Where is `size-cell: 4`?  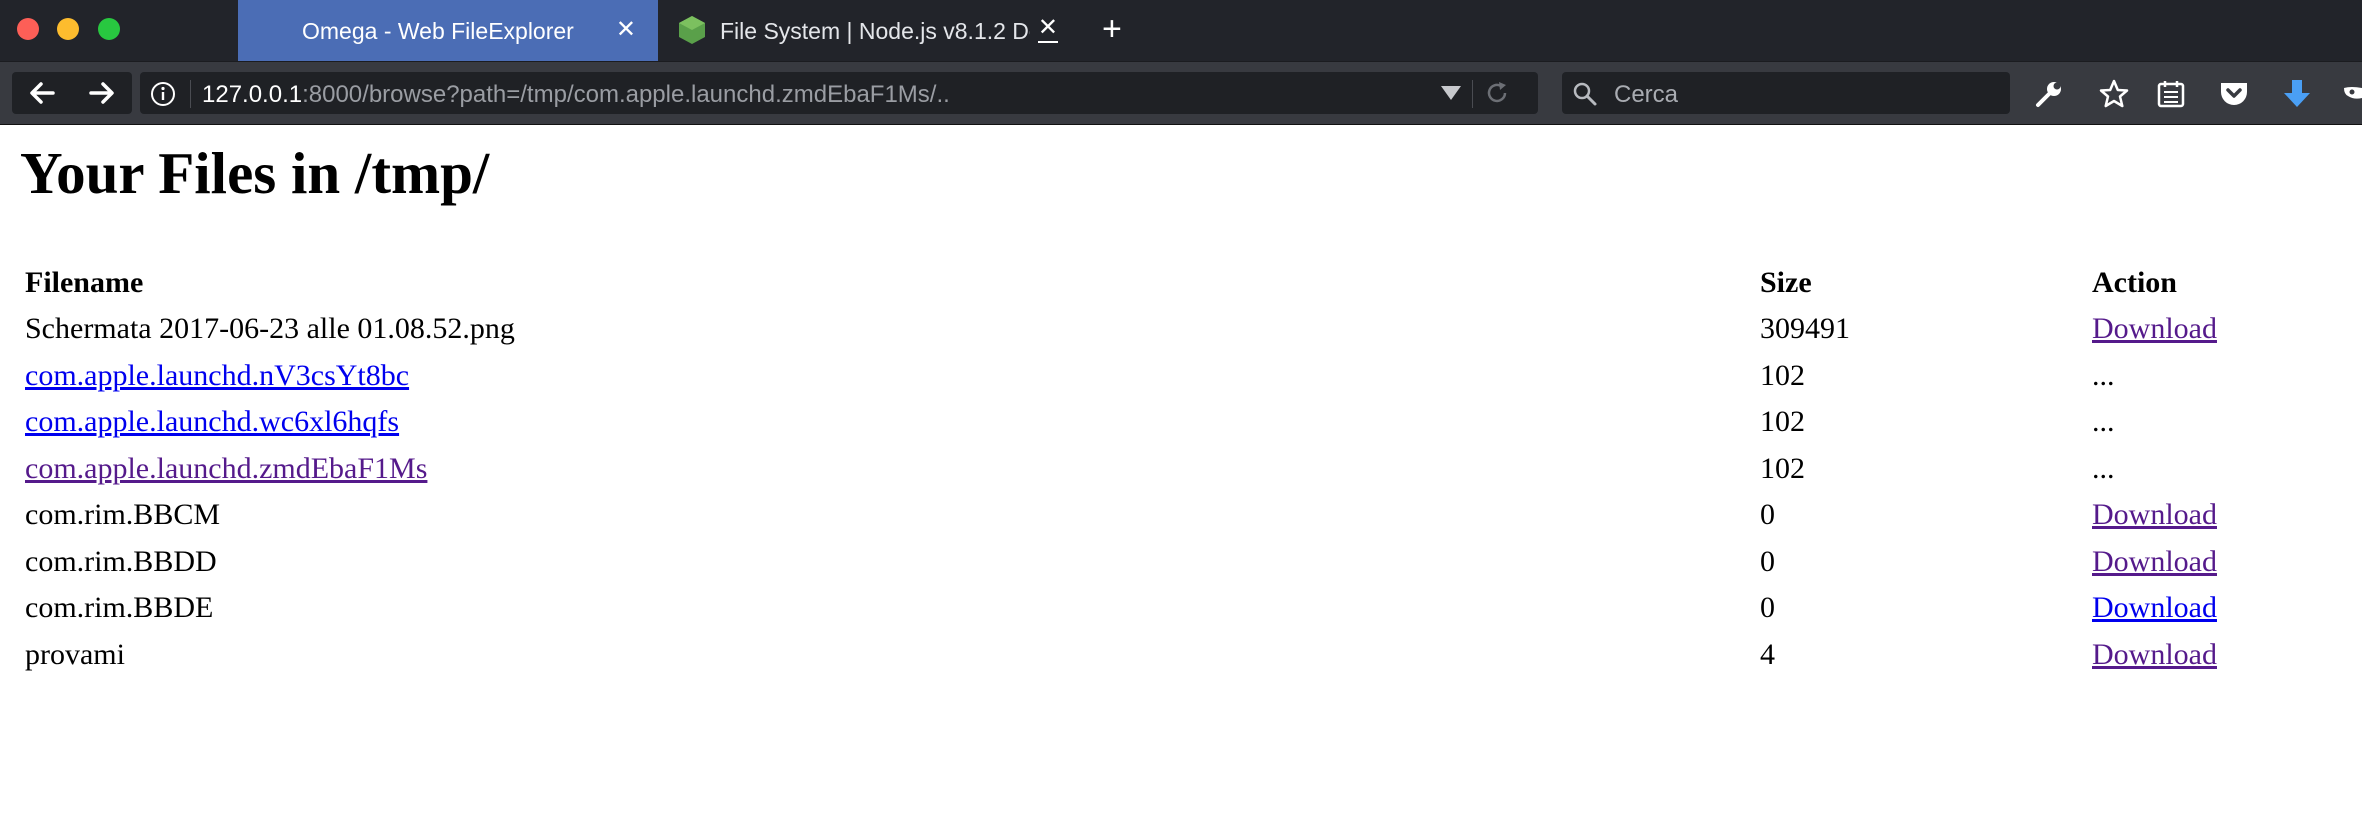
size-cell: 4 is located at coordinates (1767, 654).